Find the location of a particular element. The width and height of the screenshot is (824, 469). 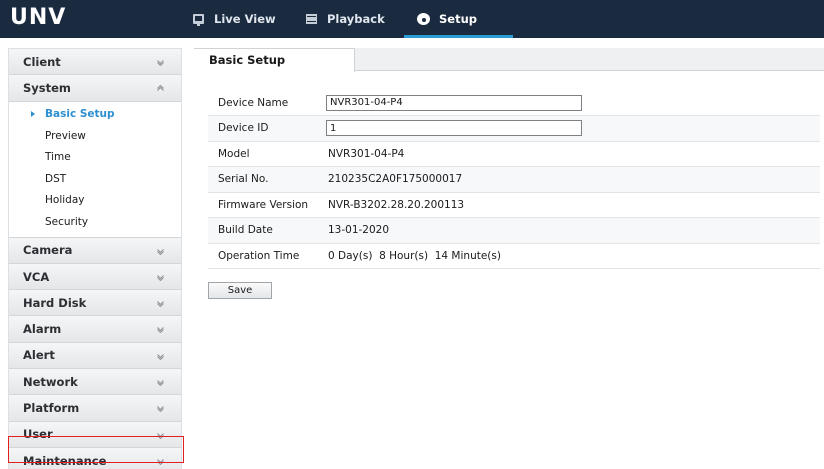

menu-client-label: Client is located at coordinates (42, 61).